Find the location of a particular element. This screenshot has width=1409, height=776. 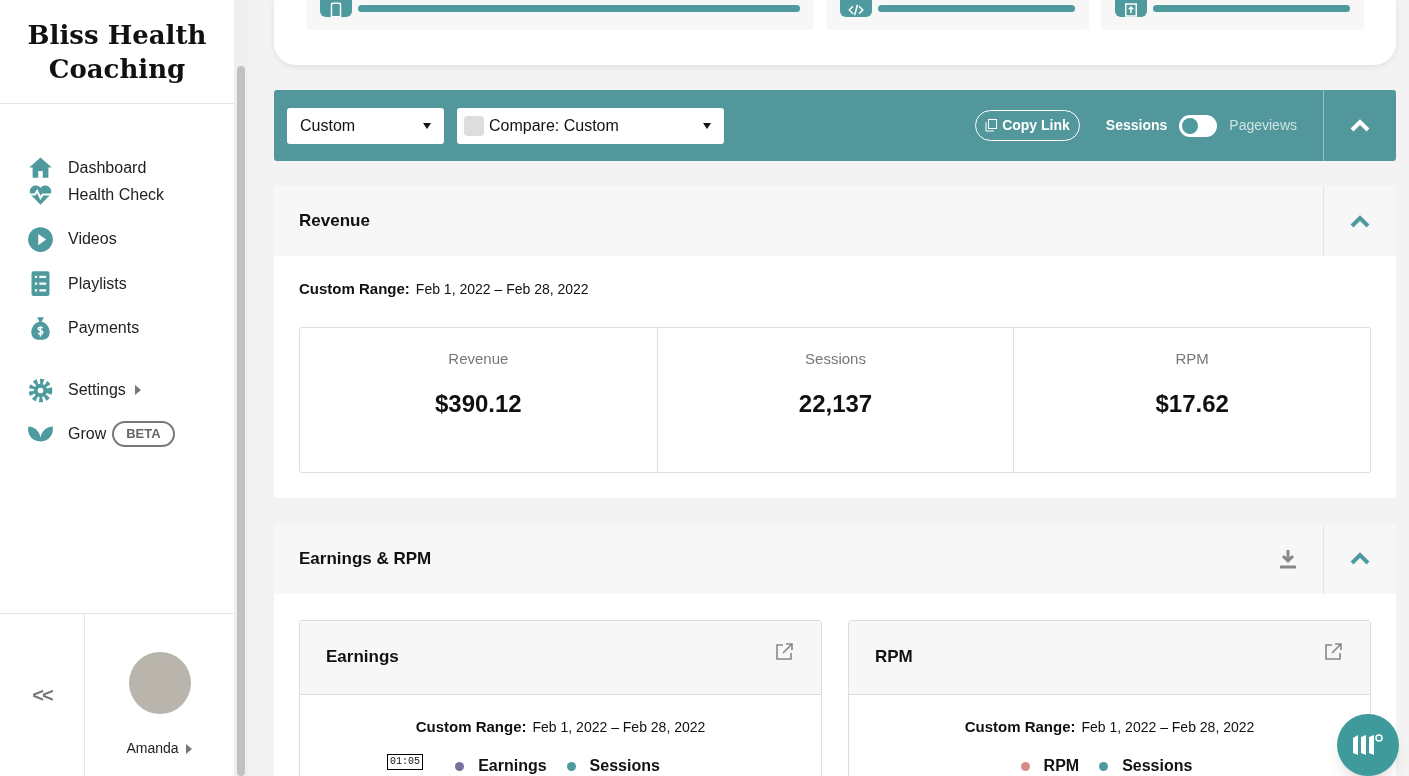

legend-label: Earnings is located at coordinates (512, 766).